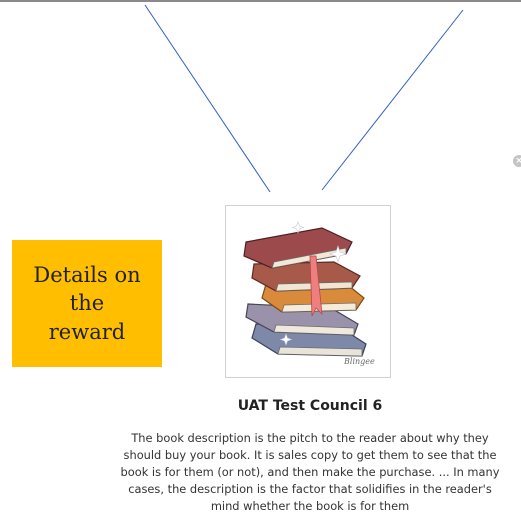 The height and width of the screenshot is (516, 521). Describe the element at coordinates (310, 406) in the screenshot. I see `reward-title: UAT Test Council 6` at that location.